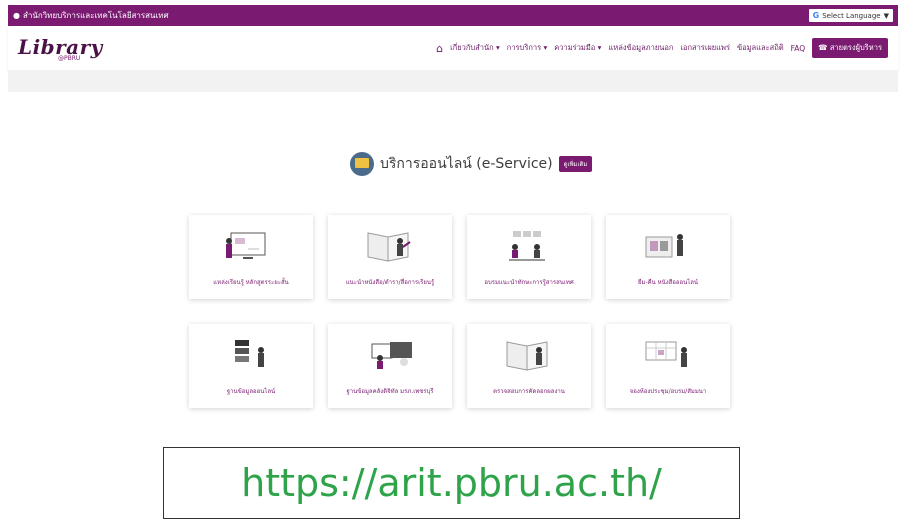 The image size is (905, 524). What do you see at coordinates (60, 48) in the screenshot?
I see `library-logo: Library @PBRU` at bounding box center [60, 48].